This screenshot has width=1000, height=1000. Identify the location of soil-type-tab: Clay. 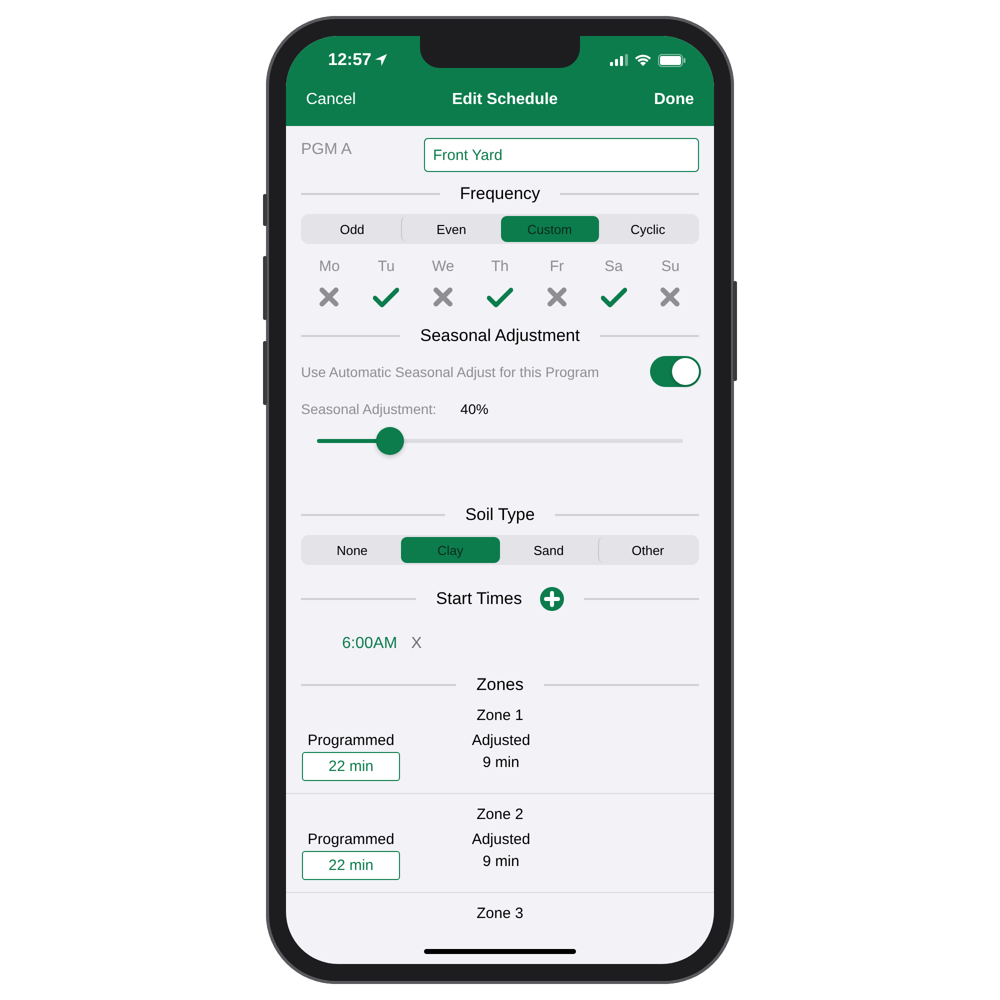
(450, 550).